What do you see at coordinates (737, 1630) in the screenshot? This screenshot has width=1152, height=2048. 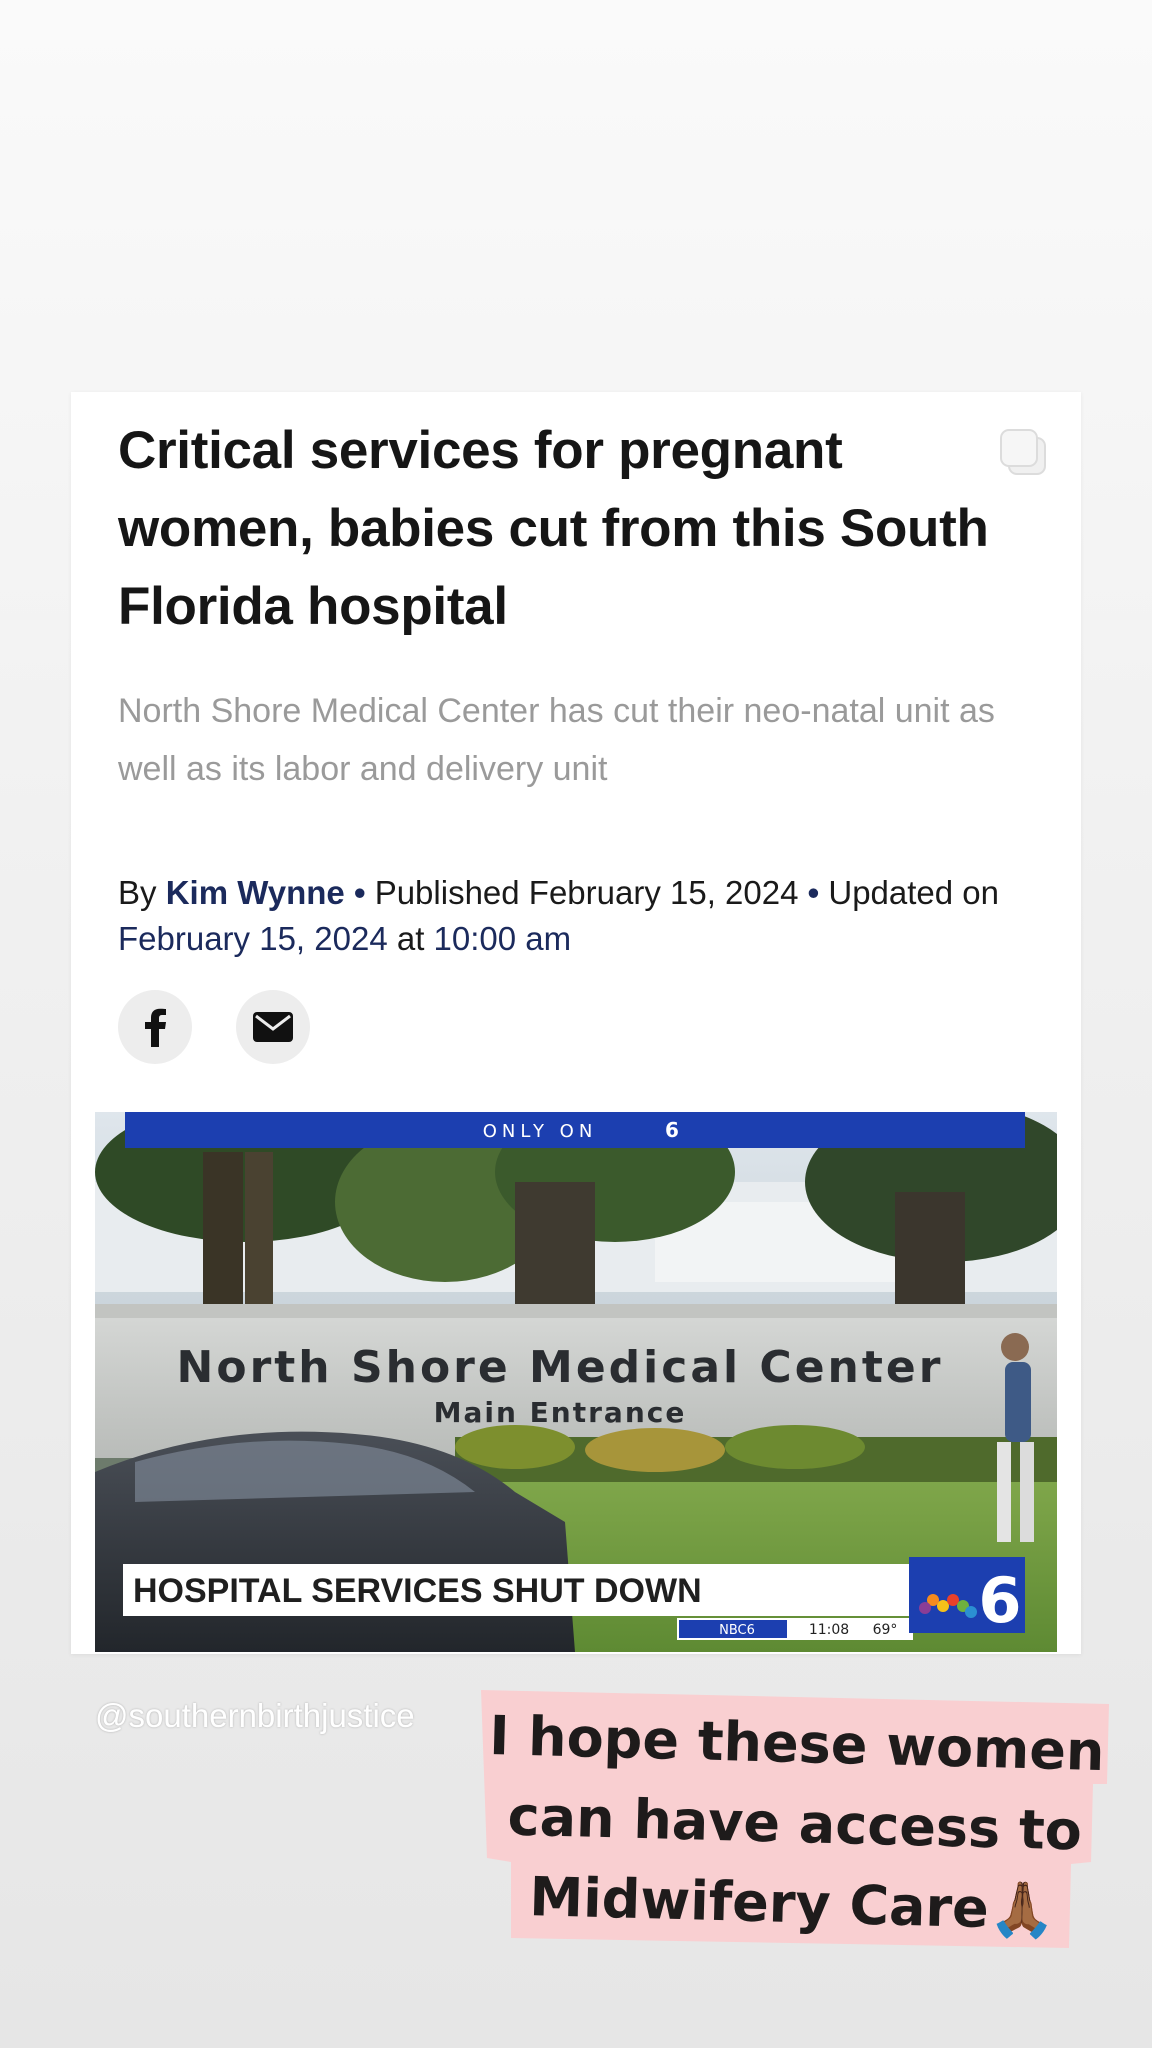 I see `ticker-social: NBC6` at bounding box center [737, 1630].